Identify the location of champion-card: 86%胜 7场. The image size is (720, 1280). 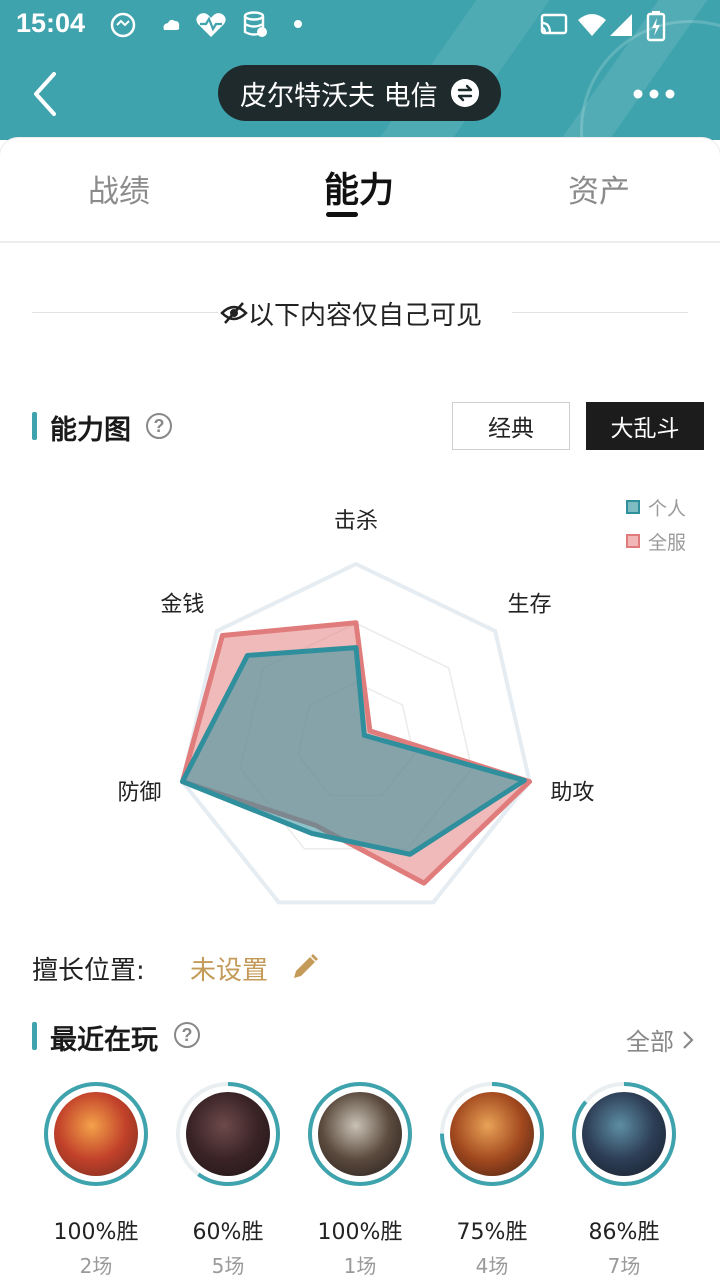
(624, 1179).